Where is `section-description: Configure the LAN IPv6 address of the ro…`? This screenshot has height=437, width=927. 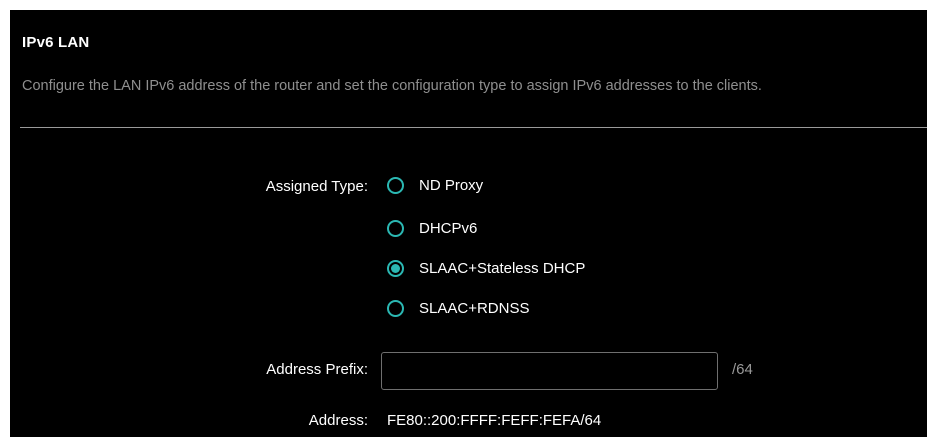 section-description: Configure the LAN IPv6 address of the ro… is located at coordinates (392, 86).